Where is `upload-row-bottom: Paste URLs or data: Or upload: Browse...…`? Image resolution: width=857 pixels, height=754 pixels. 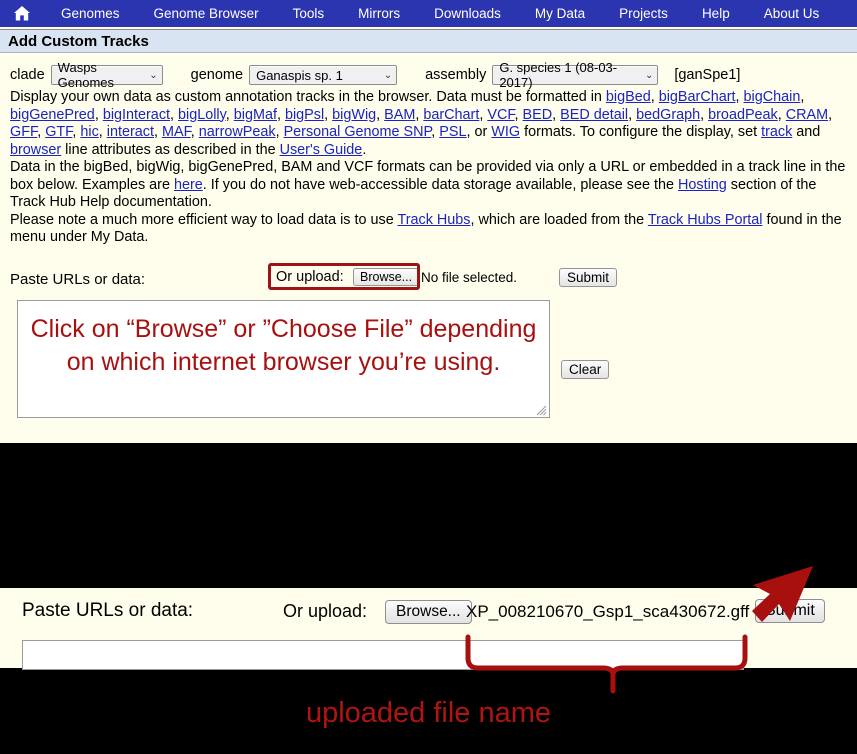
upload-row-bottom: Paste URLs or data: Or upload: Browse...… is located at coordinates (428, 610).